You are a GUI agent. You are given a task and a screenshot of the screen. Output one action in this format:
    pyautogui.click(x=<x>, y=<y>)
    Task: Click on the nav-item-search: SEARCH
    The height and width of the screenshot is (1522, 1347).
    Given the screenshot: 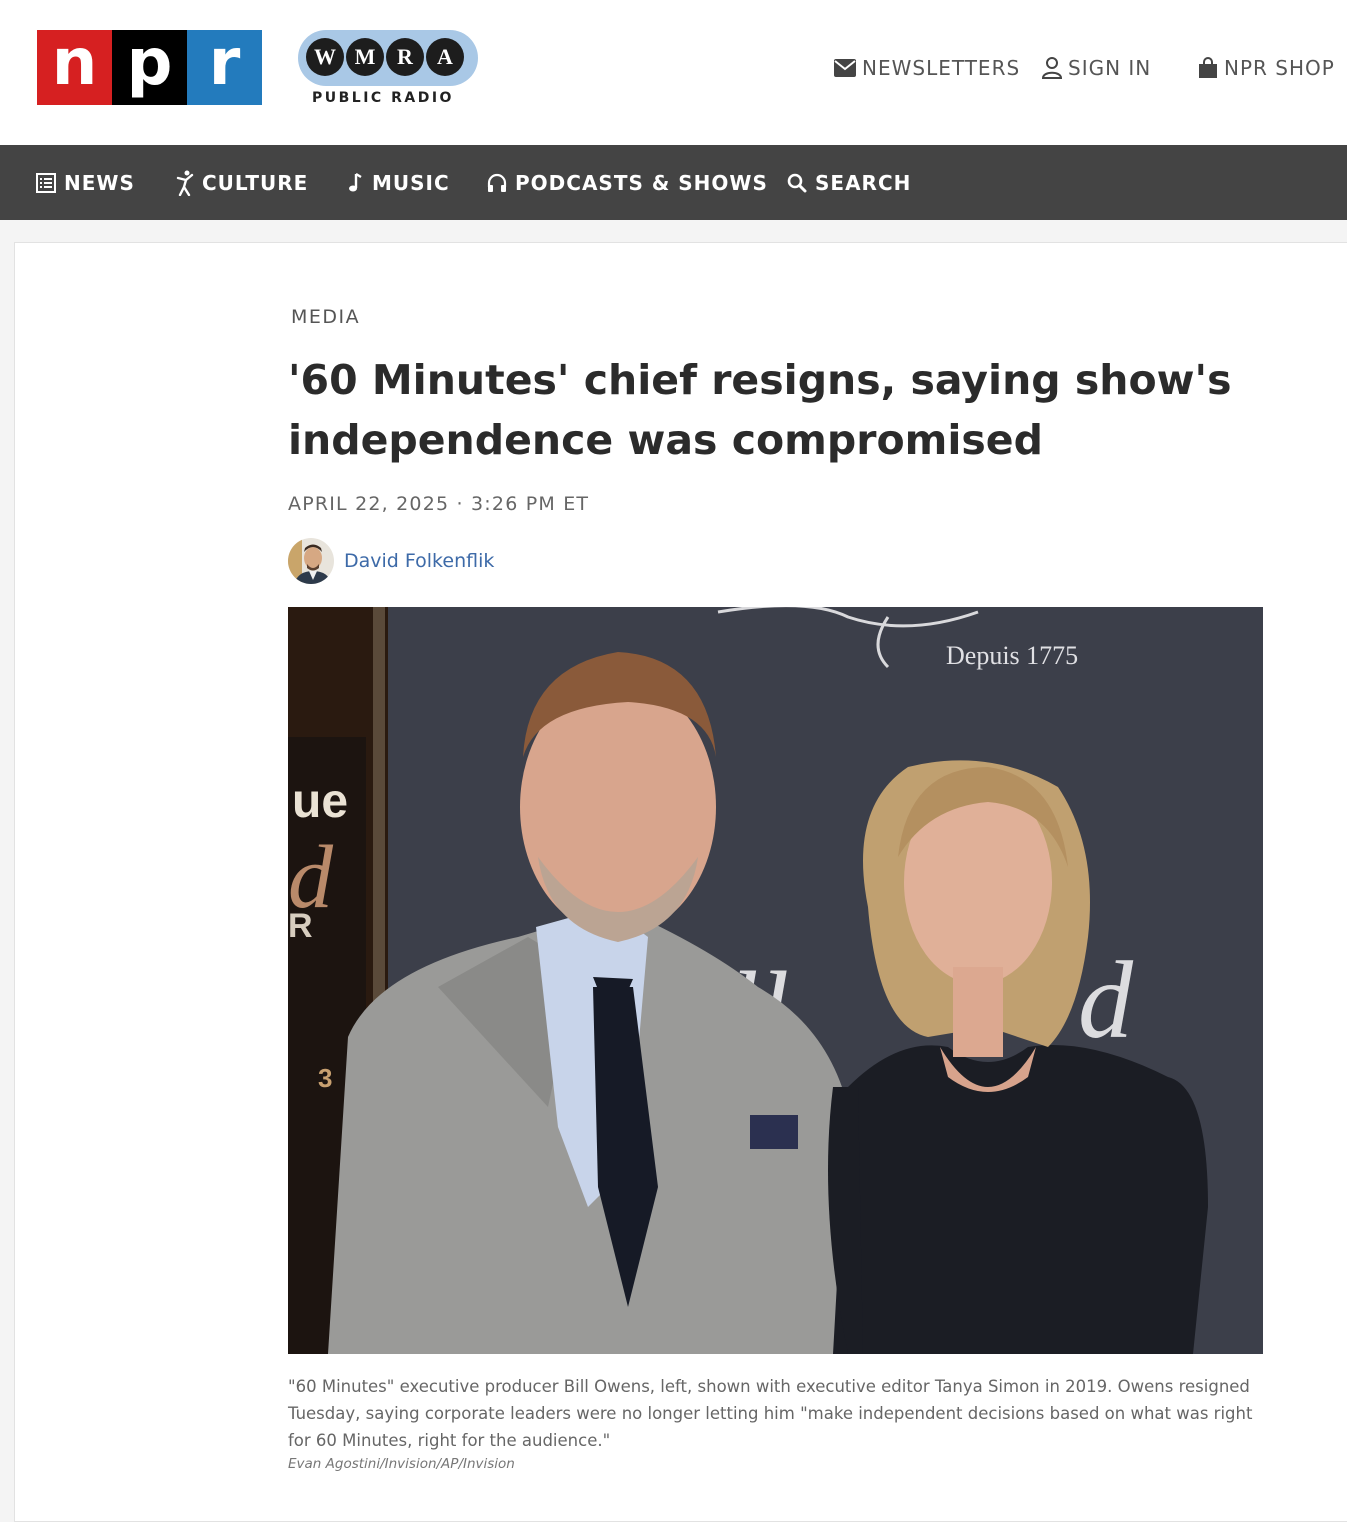 What is the action you would take?
    pyautogui.click(x=849, y=182)
    